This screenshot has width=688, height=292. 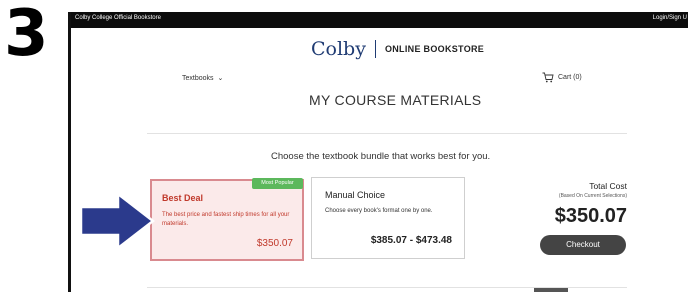 I want to click on textbooks-label: Textbooks, so click(x=198, y=78).